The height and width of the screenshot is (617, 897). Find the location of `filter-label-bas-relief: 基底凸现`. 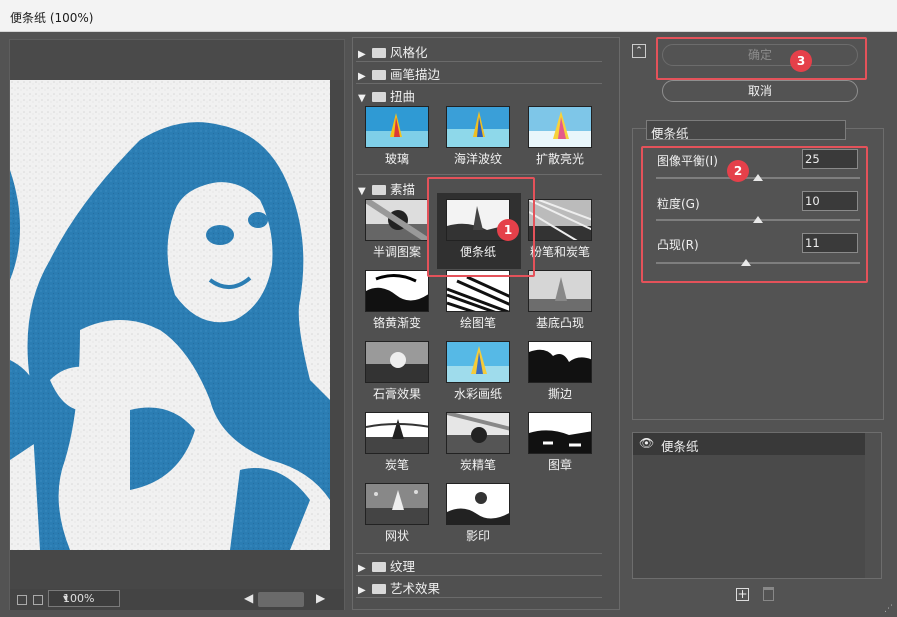

filter-label-bas-relief: 基底凸现 is located at coordinates (559, 323).